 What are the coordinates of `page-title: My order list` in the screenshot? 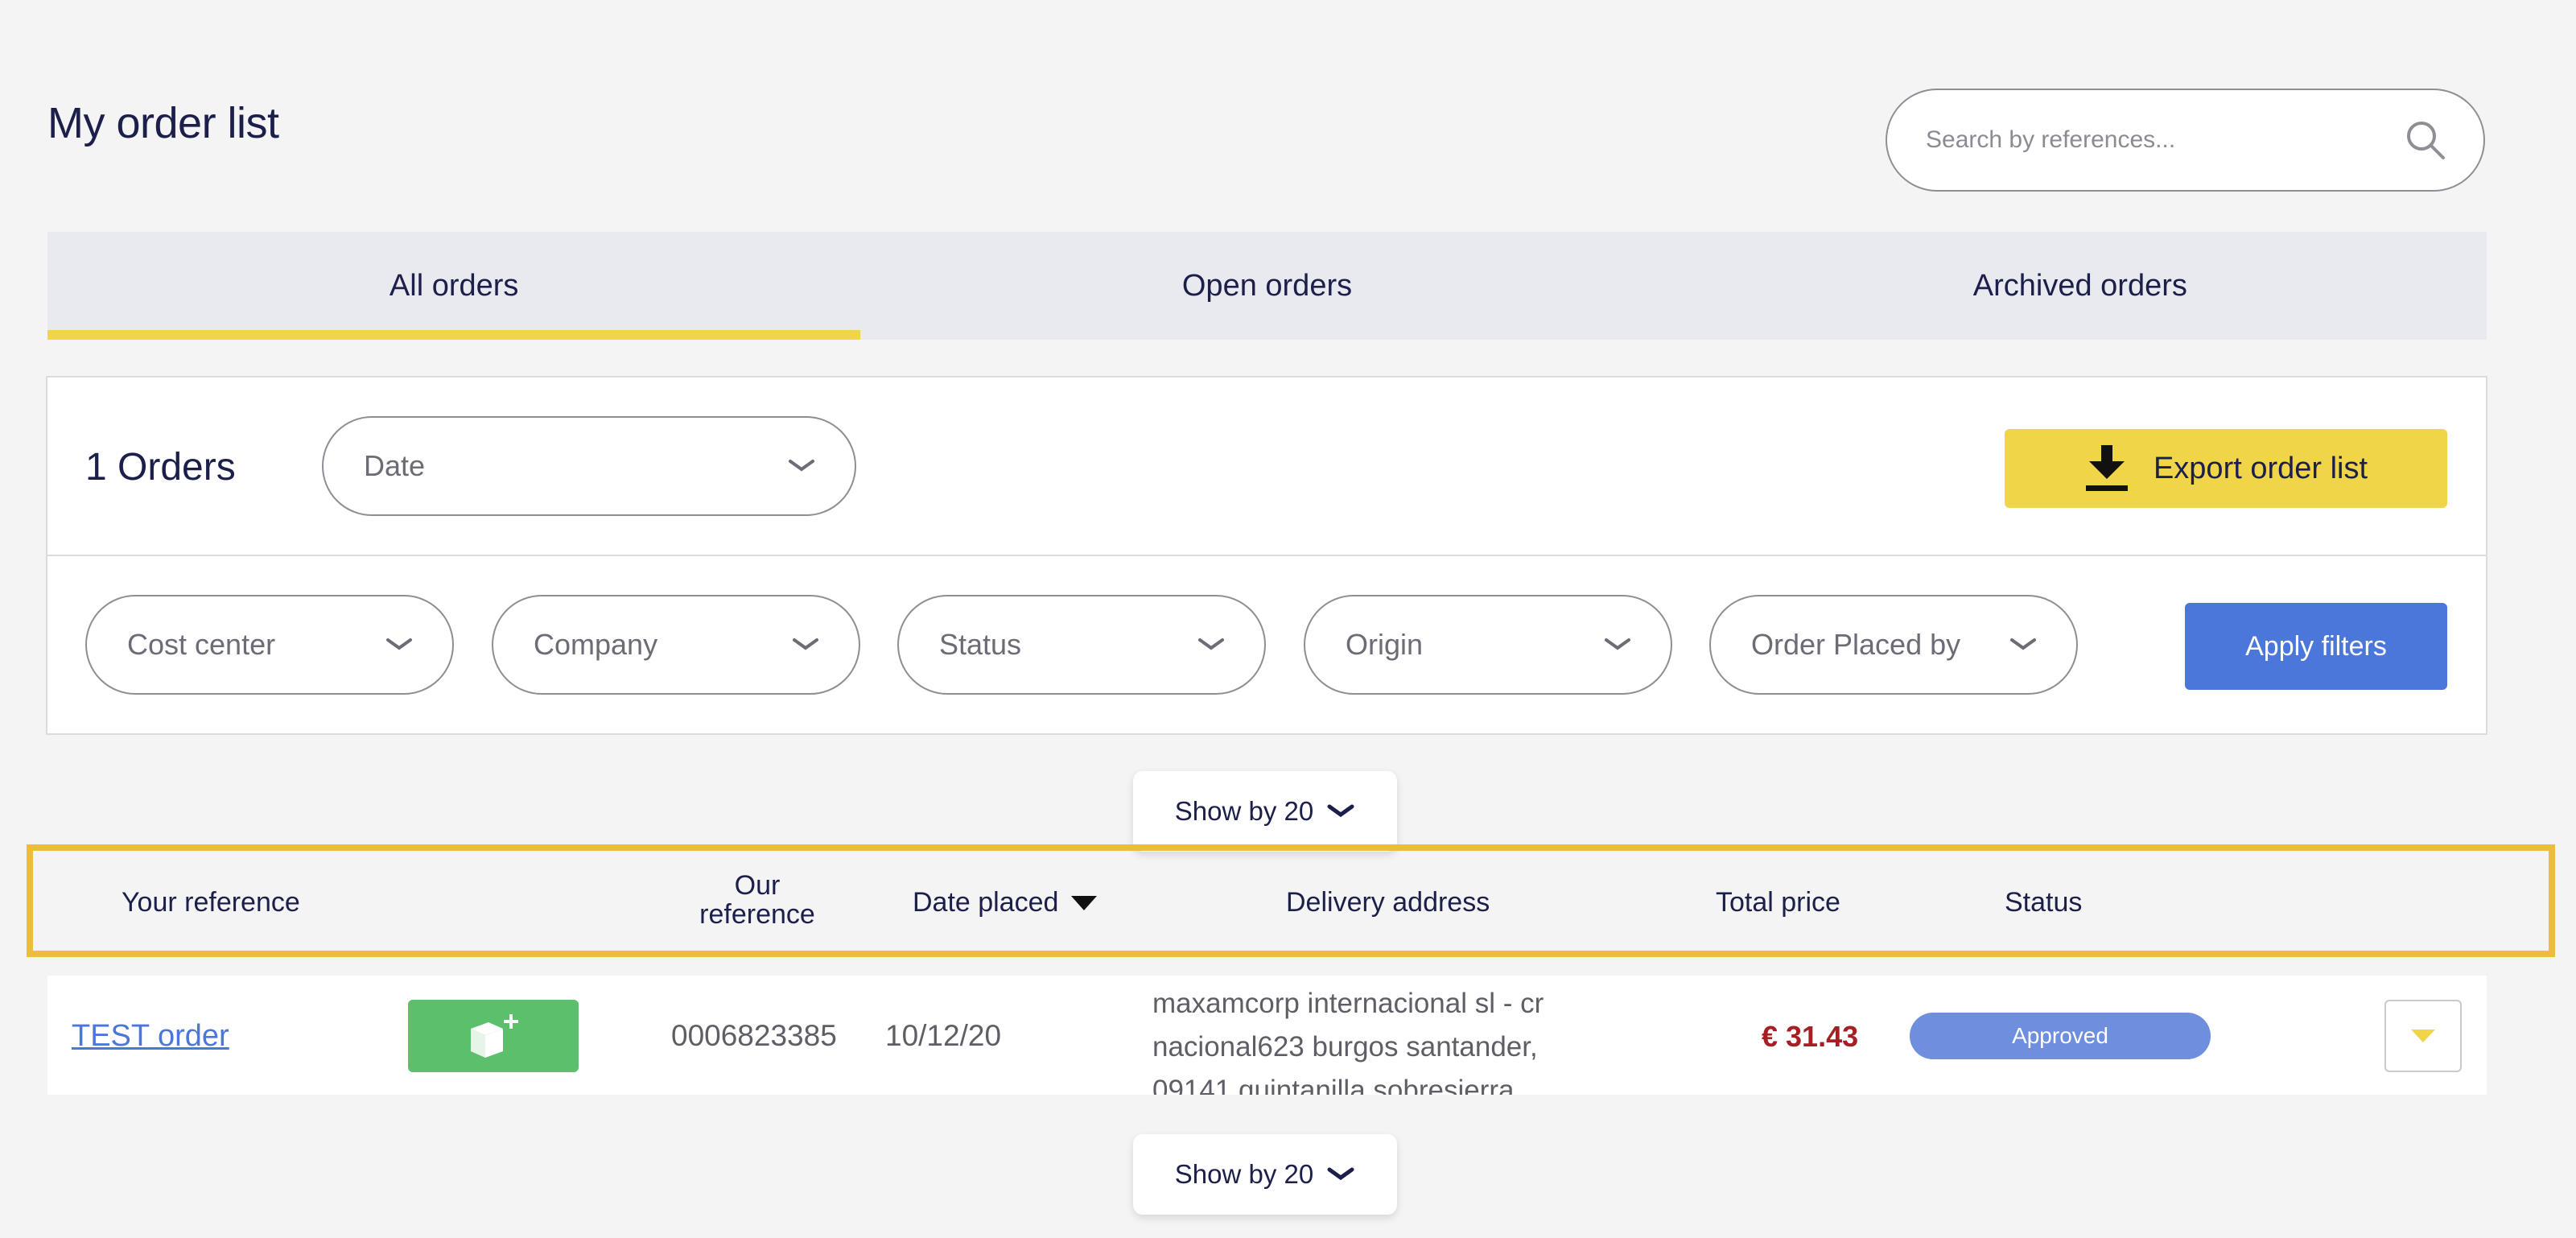 It's located at (163, 123).